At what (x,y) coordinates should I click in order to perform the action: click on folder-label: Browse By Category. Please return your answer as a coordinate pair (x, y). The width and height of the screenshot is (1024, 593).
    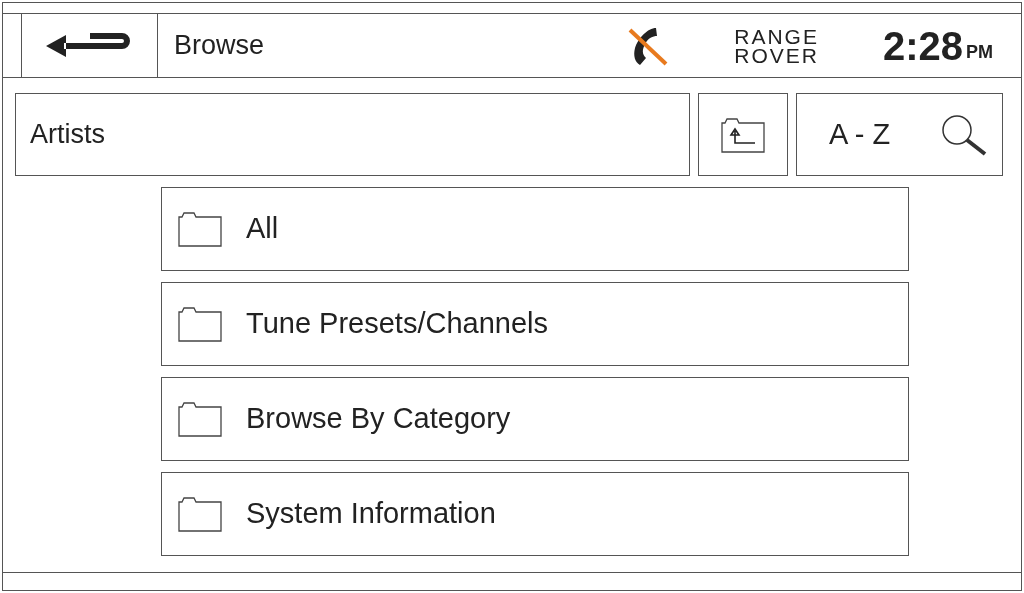
    Looking at the image, I should click on (378, 419).